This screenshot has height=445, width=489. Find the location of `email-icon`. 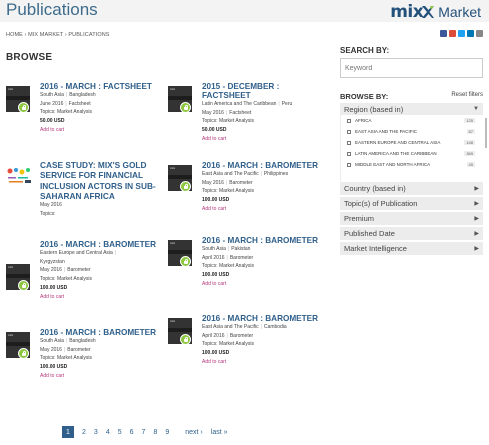

email-icon is located at coordinates (479, 33).